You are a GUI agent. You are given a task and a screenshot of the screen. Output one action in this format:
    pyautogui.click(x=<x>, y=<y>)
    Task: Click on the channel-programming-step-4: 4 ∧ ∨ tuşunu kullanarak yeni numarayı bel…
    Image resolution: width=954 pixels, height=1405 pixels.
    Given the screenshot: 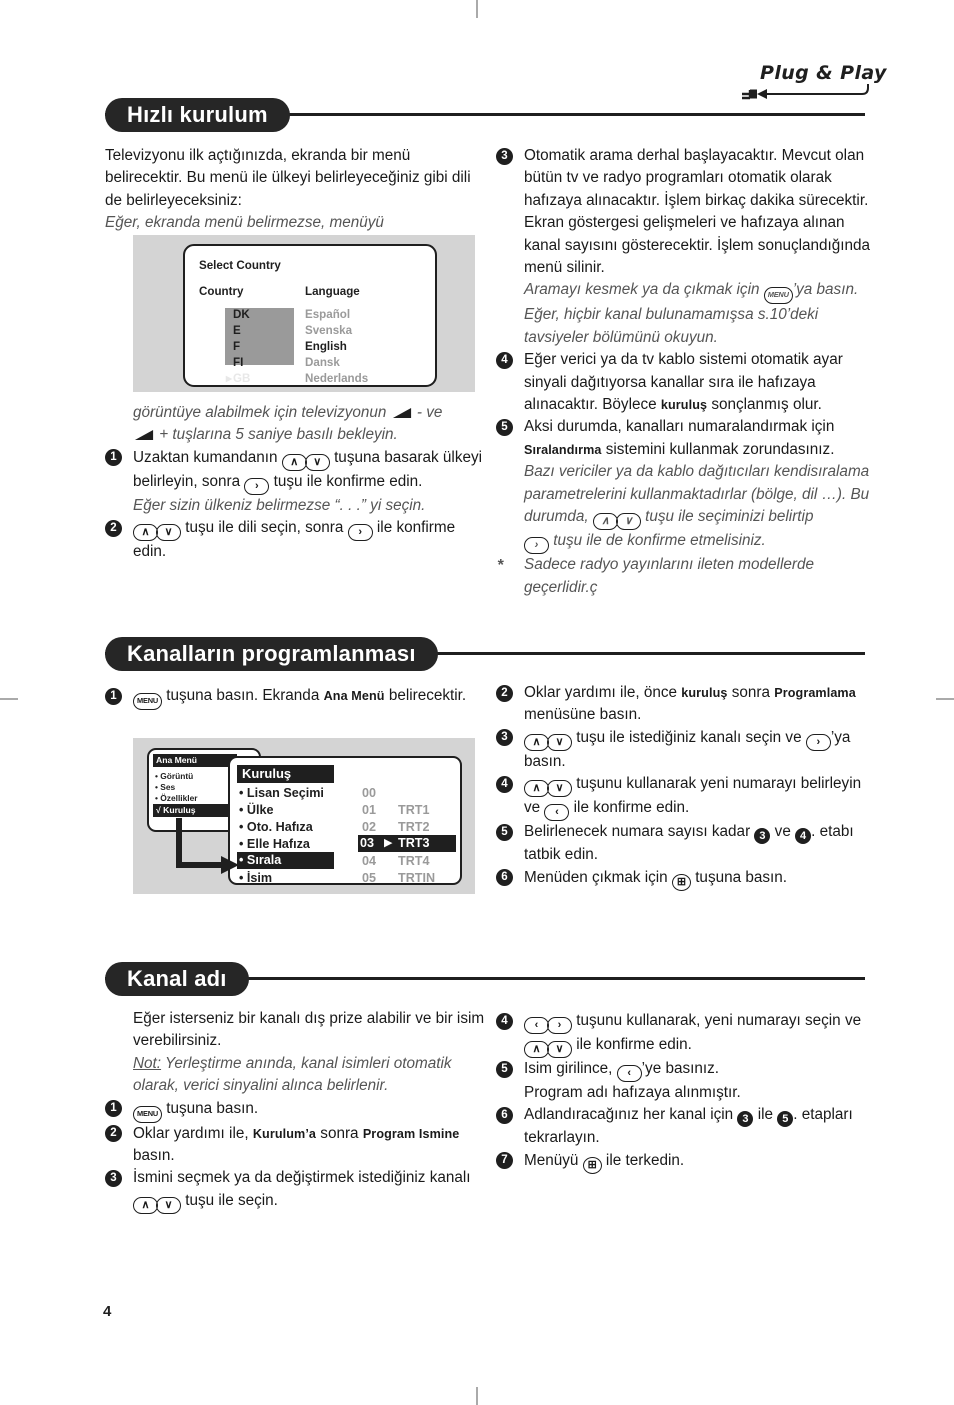 What is the action you would take?
    pyautogui.click(x=688, y=797)
    